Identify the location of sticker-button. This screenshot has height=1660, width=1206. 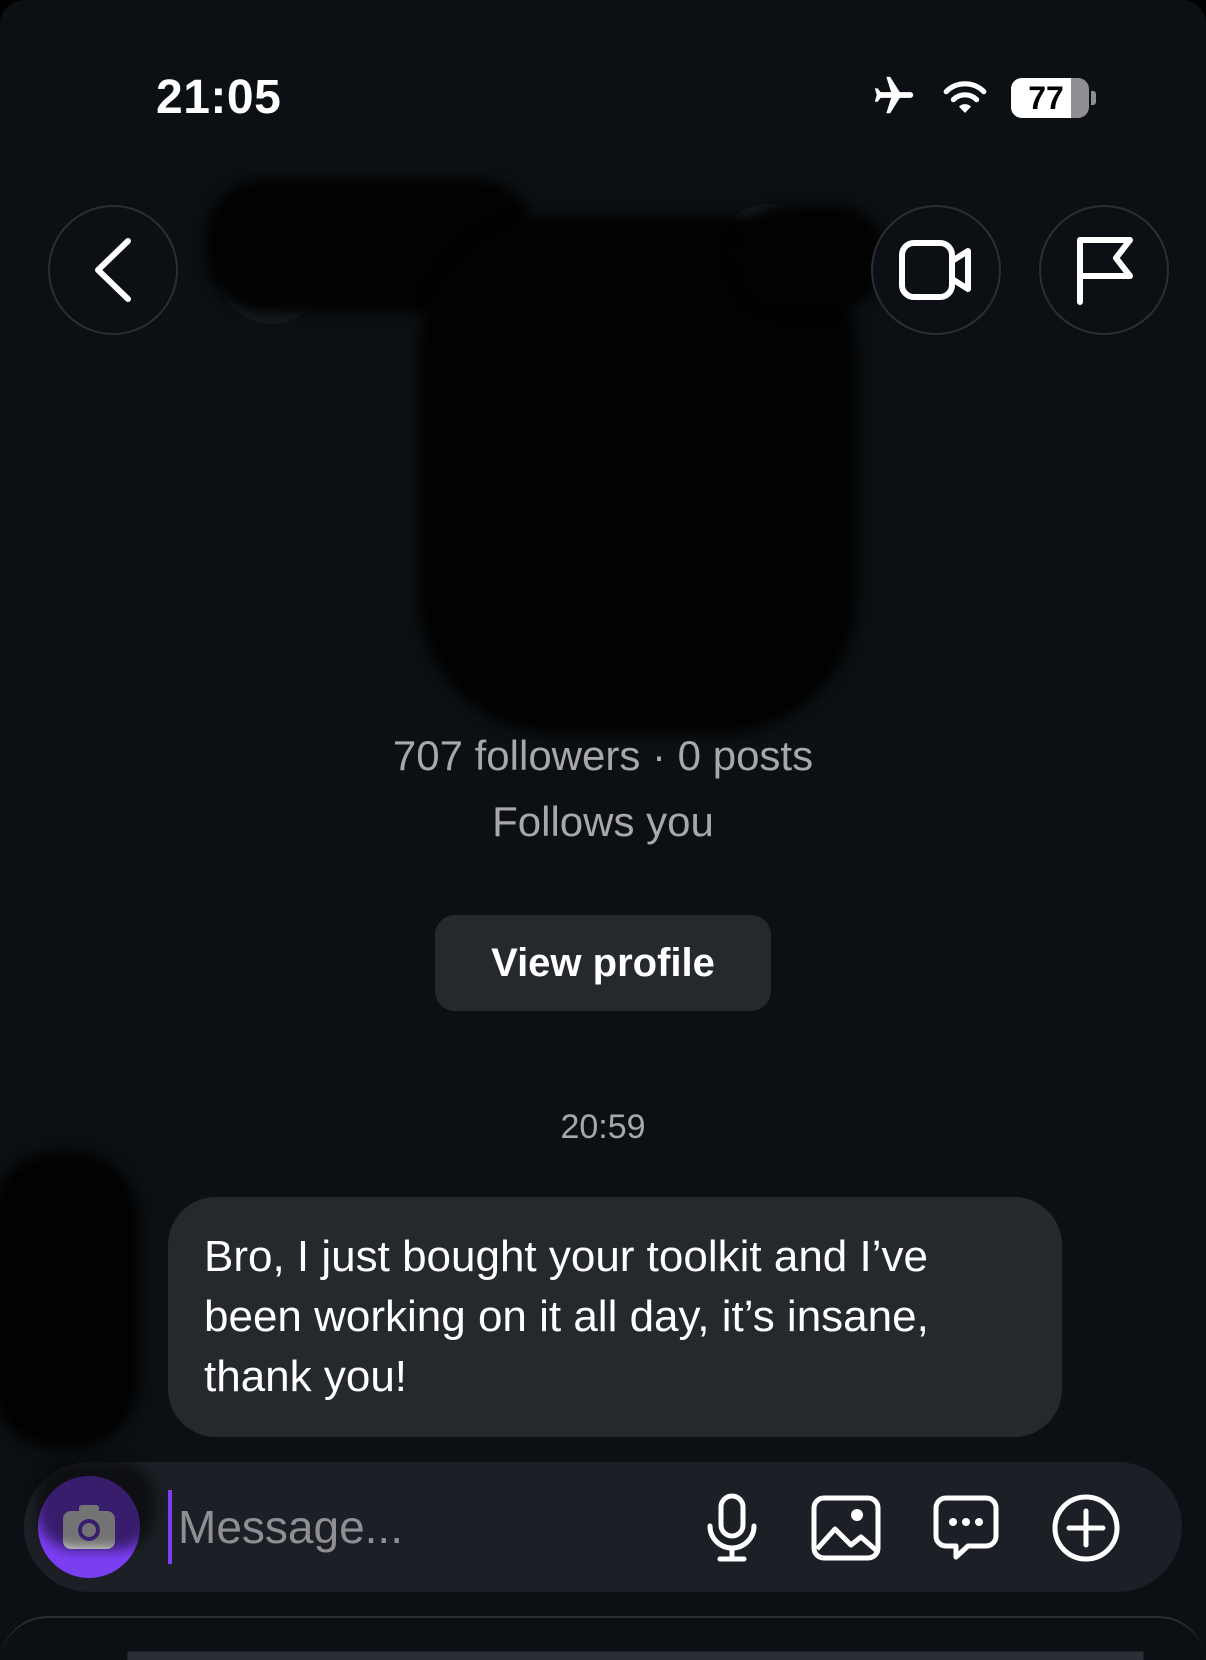
(966, 1528).